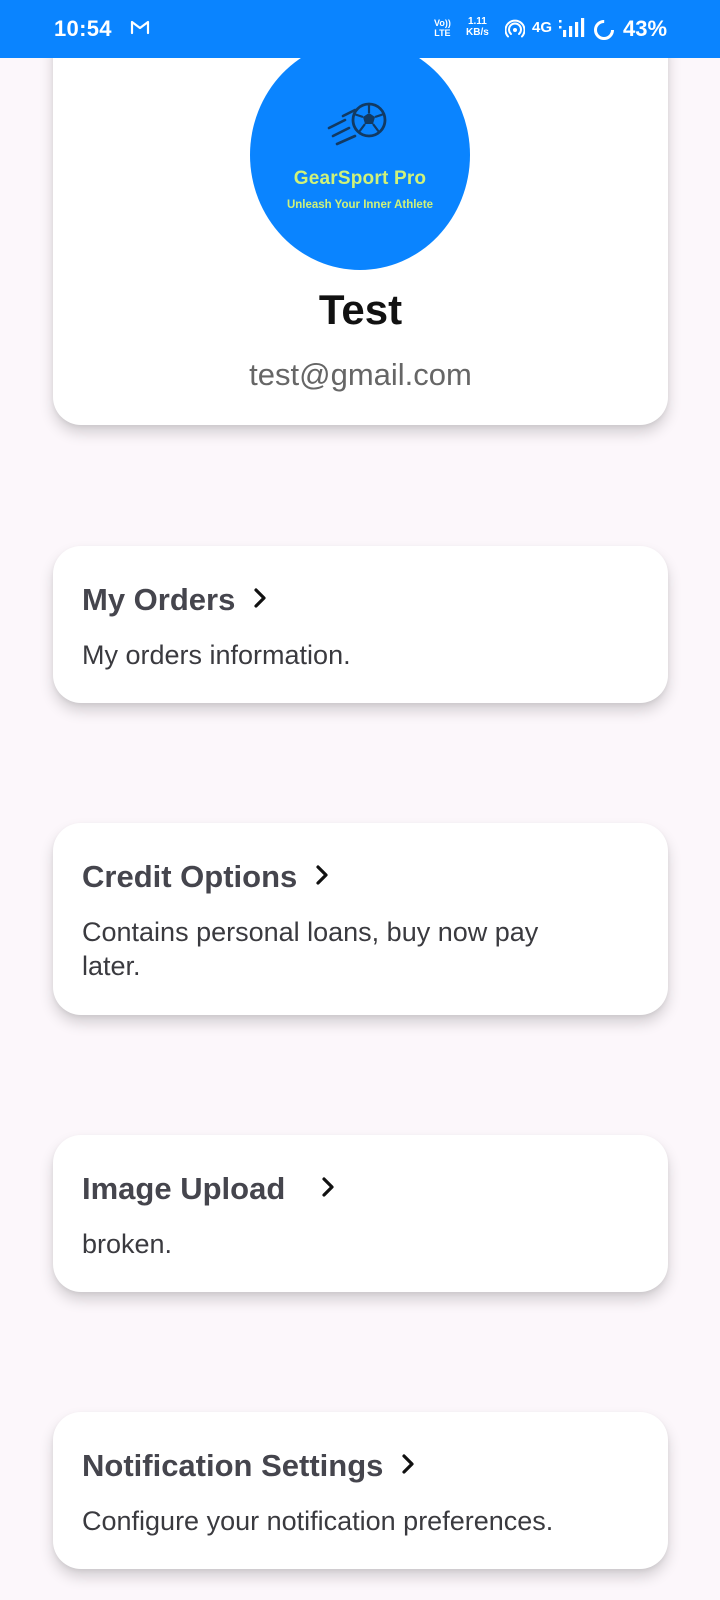  I want to click on my-orders-description: My orders information., so click(216, 655).